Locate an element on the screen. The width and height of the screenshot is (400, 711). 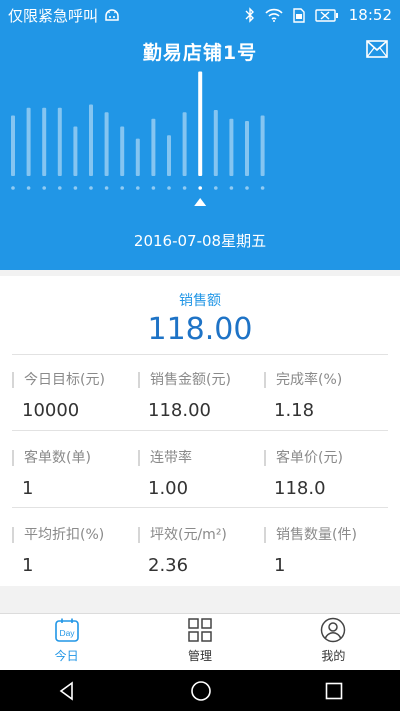
metric-avg-order-value: 客单价(元) 118.0 is located at coordinates (324, 474).